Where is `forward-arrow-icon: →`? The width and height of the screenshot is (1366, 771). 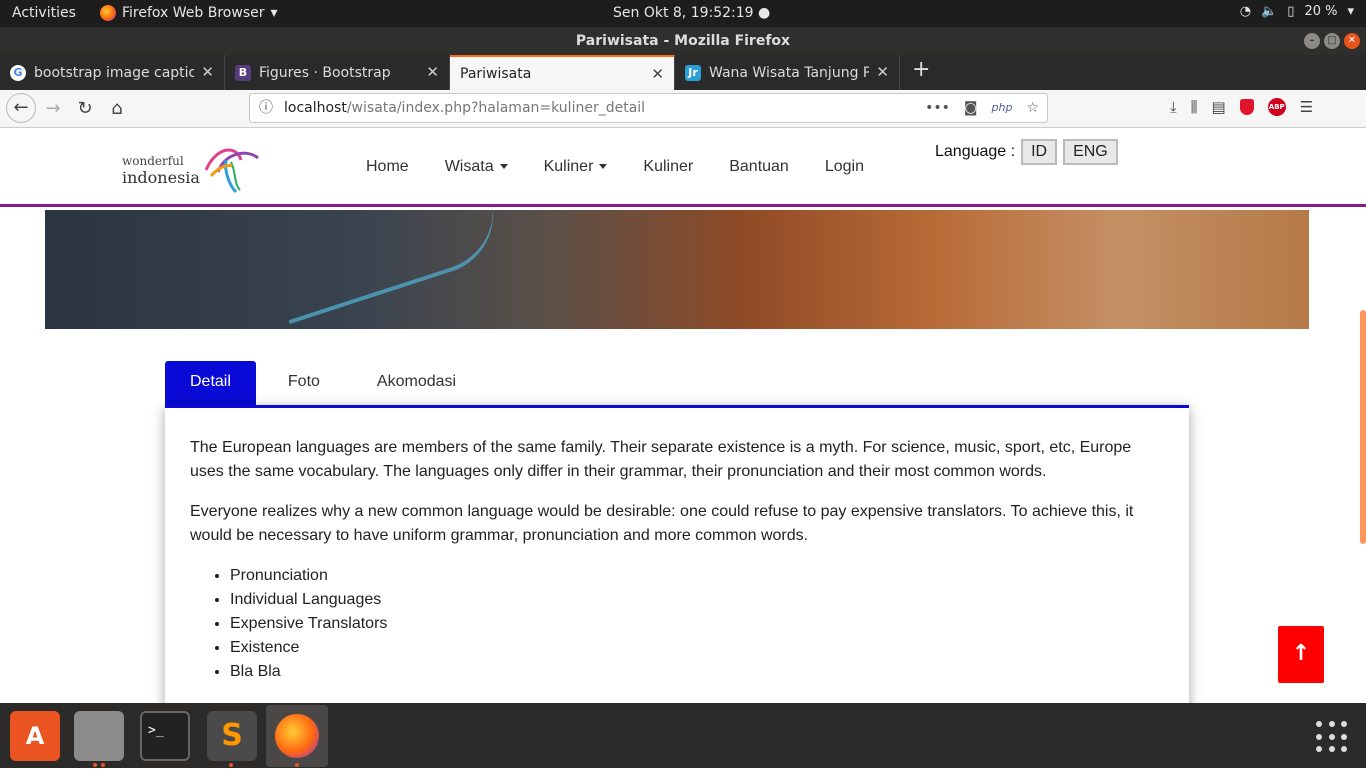 forward-arrow-icon: → is located at coordinates (53, 109).